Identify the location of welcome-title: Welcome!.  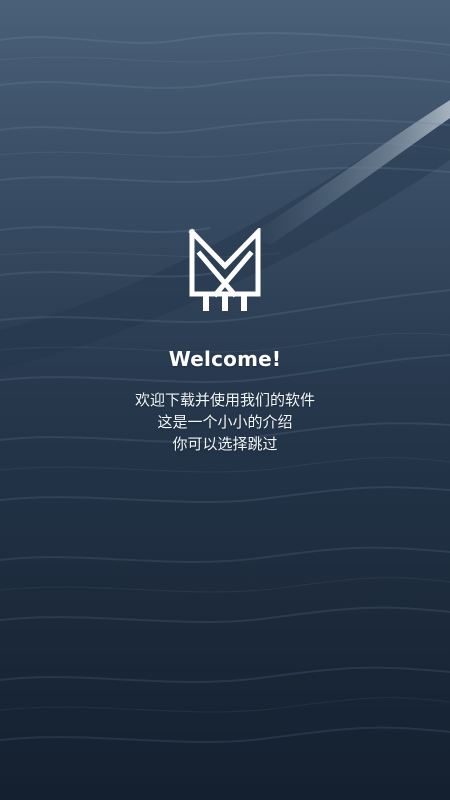
(225, 359).